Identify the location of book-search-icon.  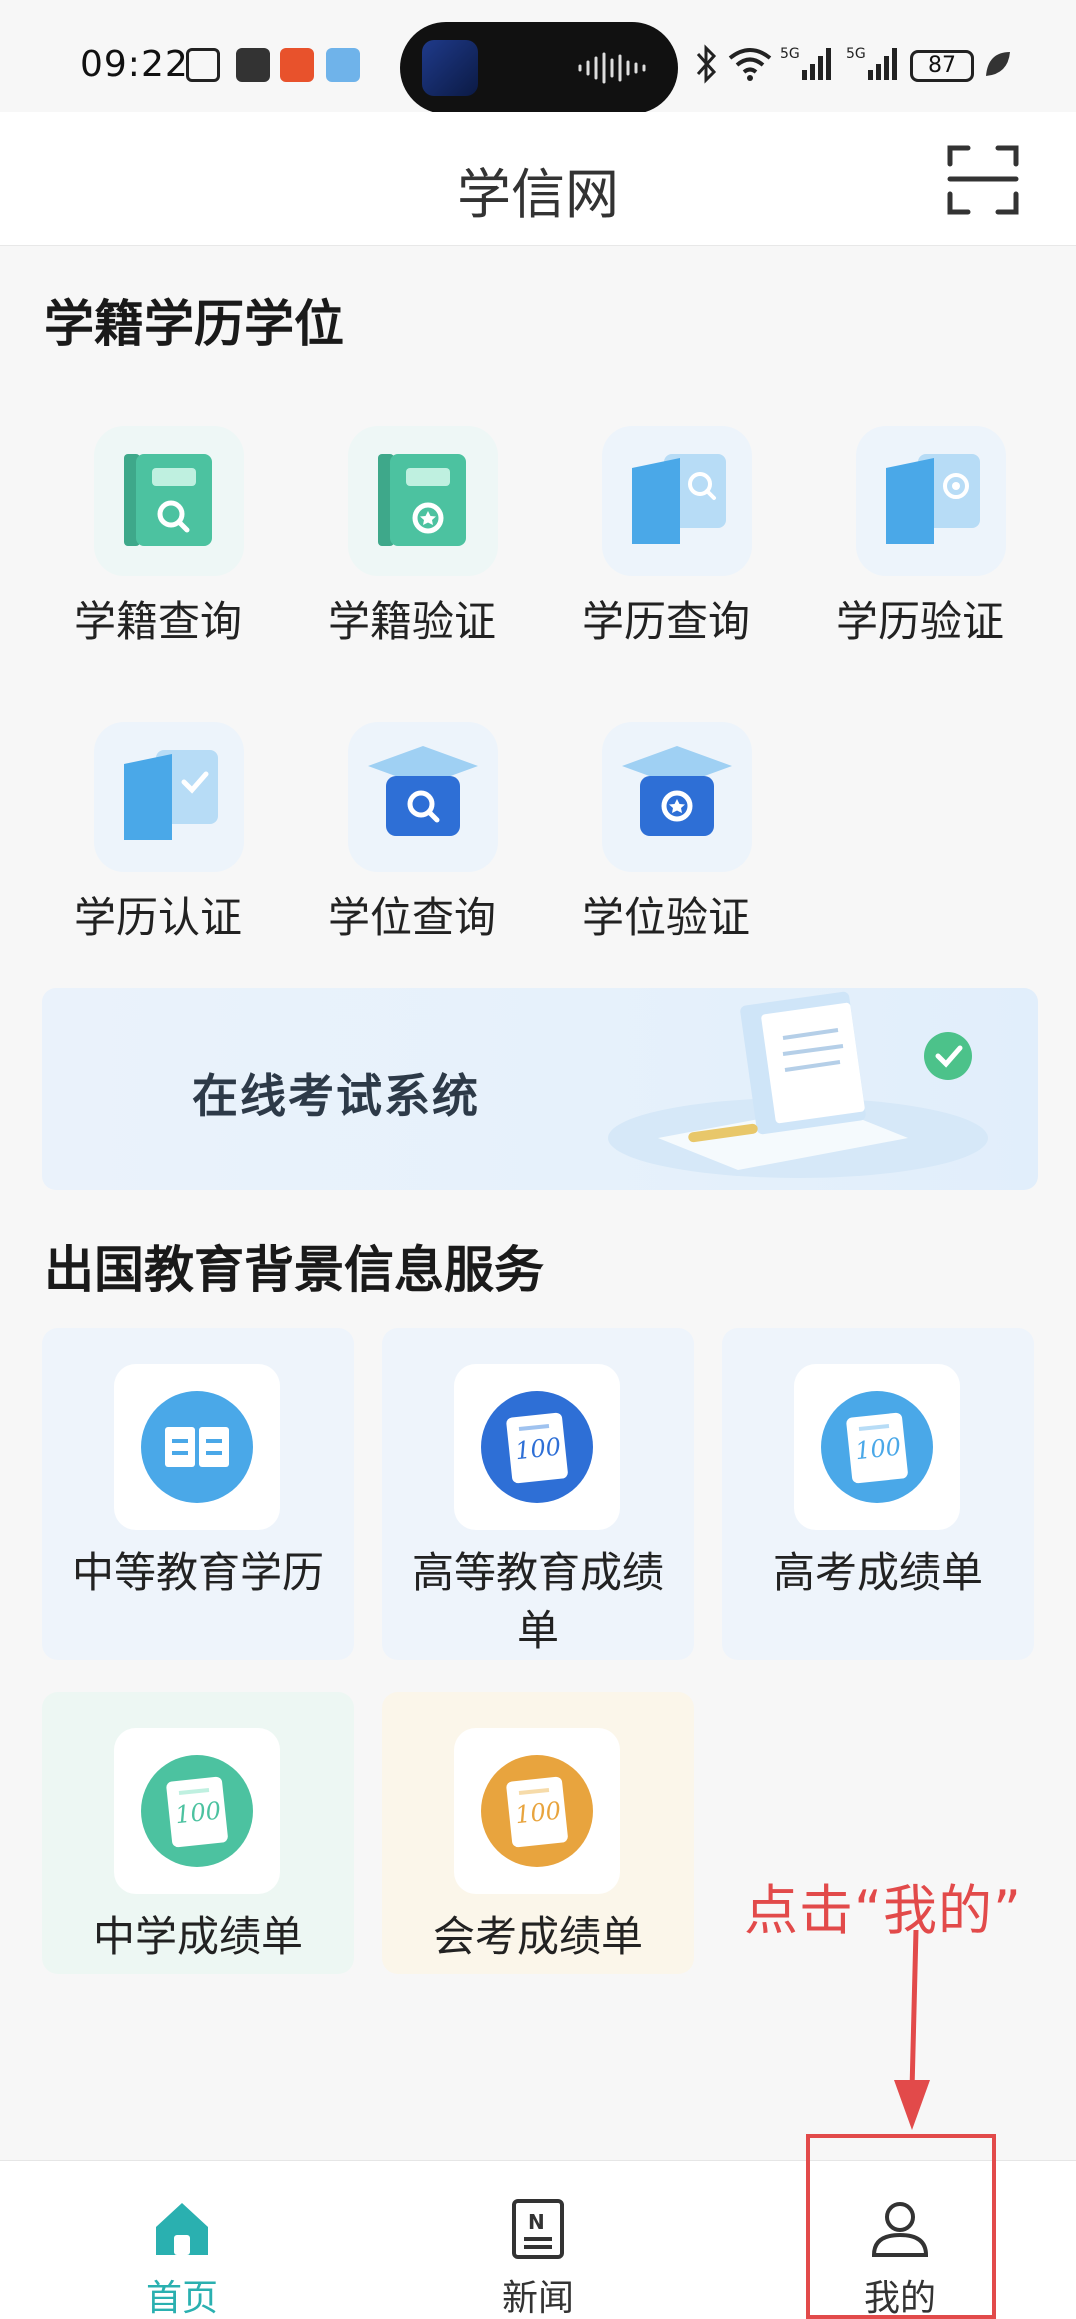
(168, 500).